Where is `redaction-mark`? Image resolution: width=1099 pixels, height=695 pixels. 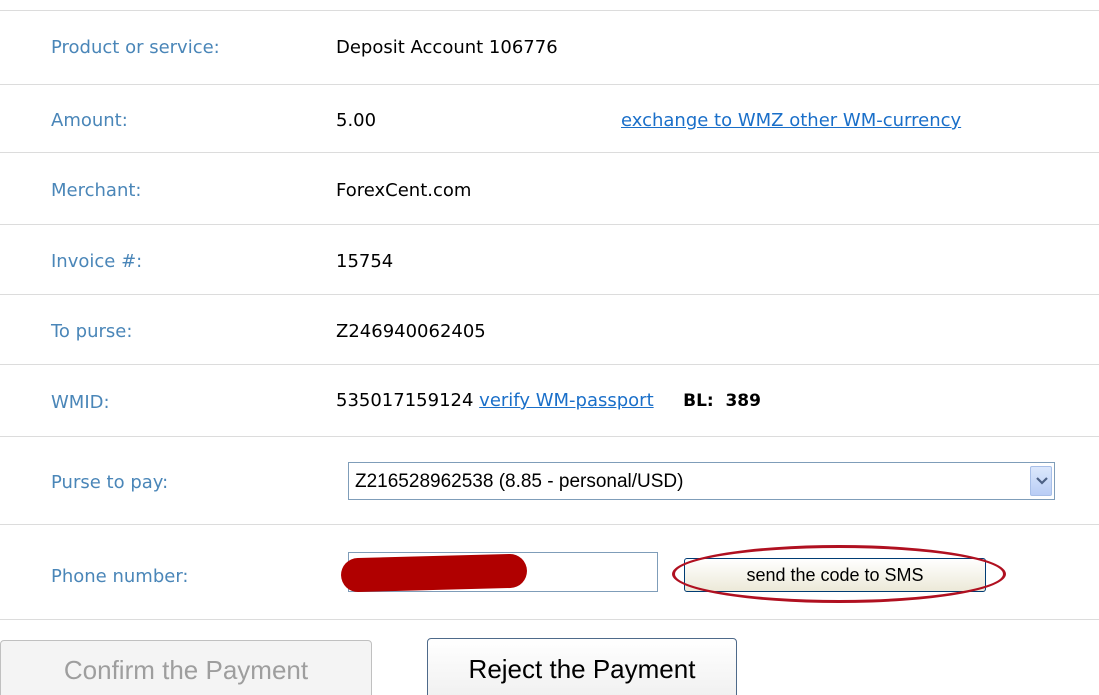
redaction-mark is located at coordinates (434, 573).